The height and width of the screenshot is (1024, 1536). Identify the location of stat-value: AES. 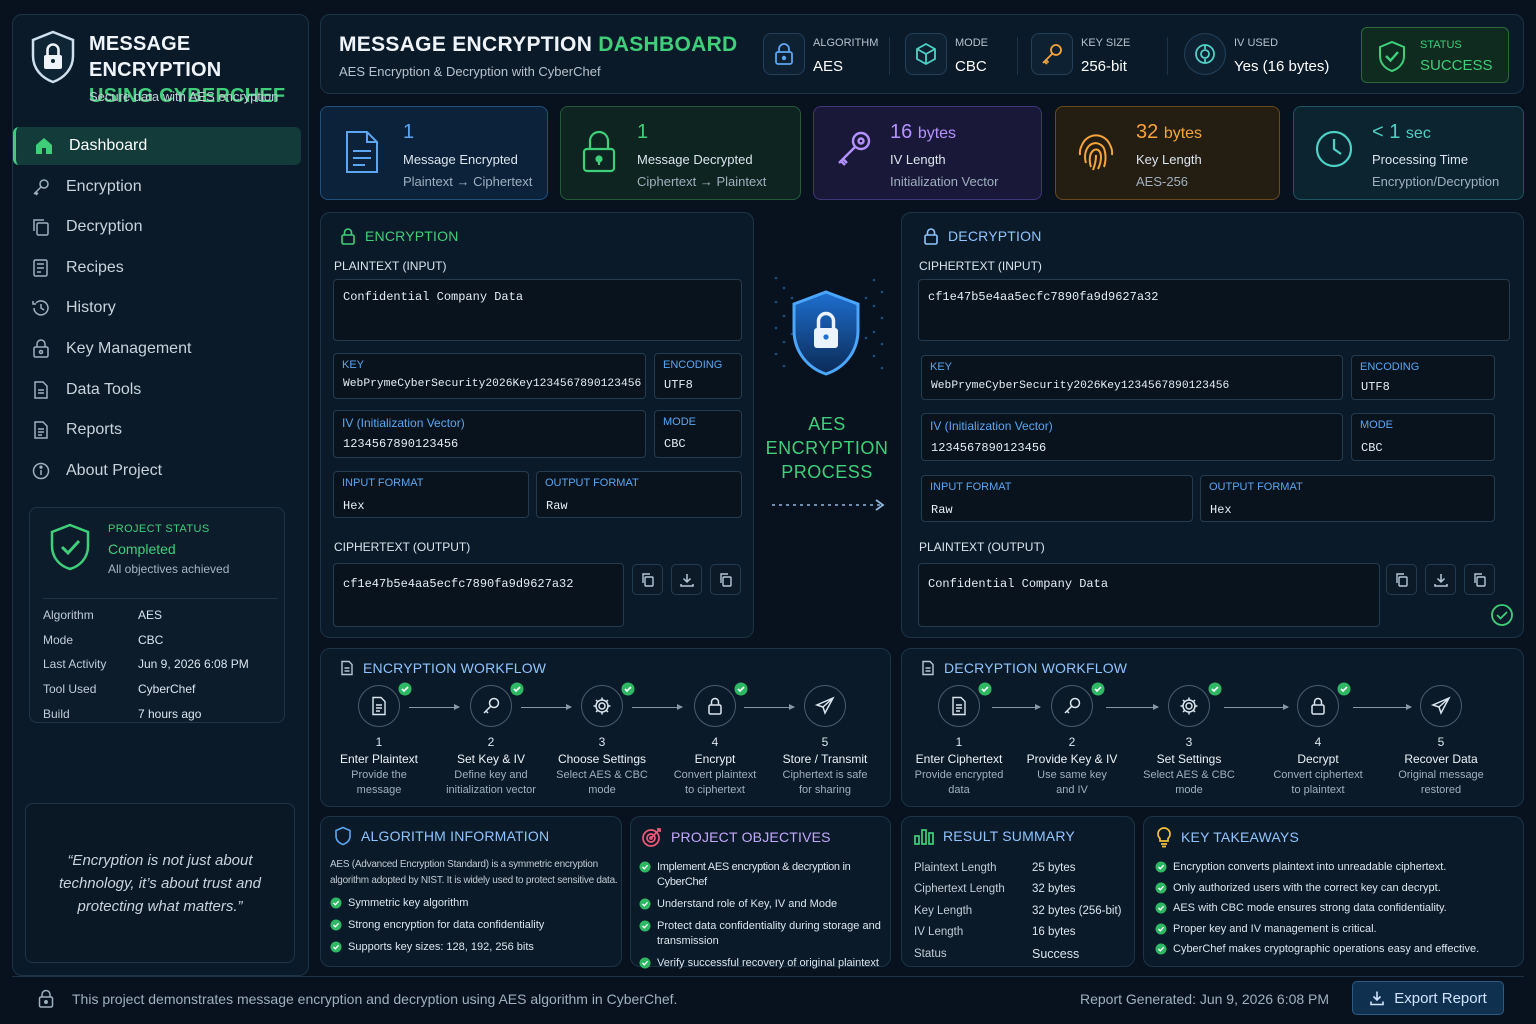
(828, 66).